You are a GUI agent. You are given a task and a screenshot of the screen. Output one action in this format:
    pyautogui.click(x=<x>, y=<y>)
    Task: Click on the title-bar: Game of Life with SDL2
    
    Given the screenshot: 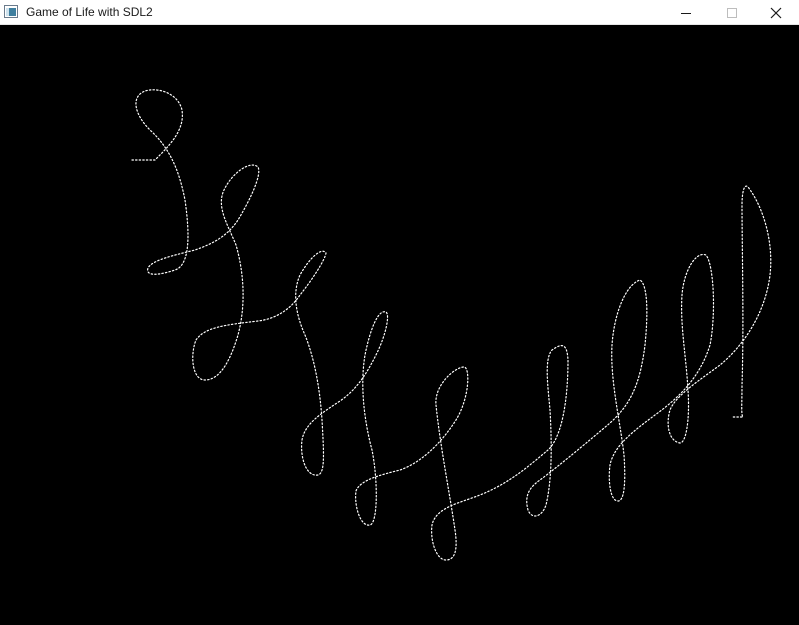 What is the action you would take?
    pyautogui.click(x=399, y=12)
    